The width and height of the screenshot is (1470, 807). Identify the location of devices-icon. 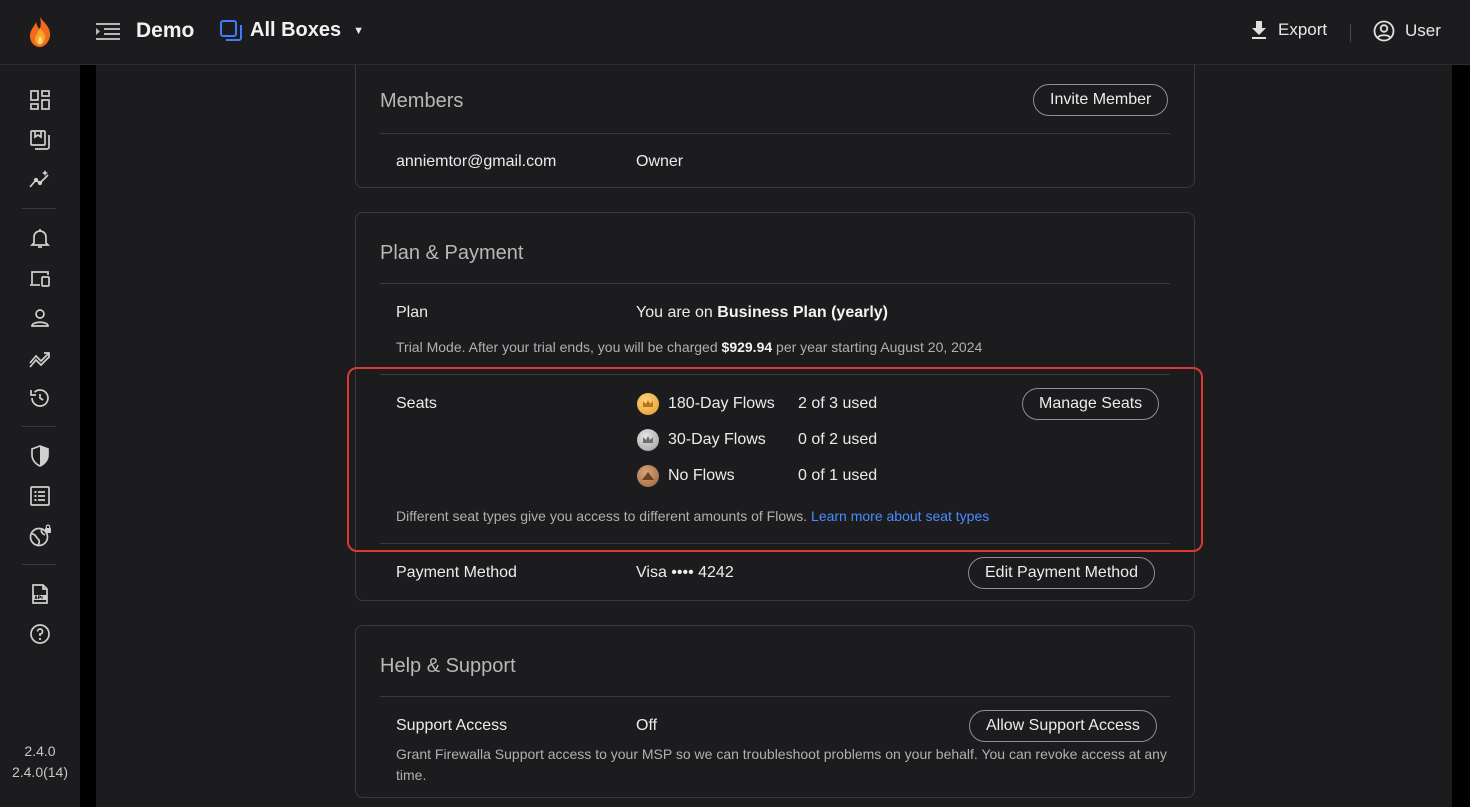
(40, 278).